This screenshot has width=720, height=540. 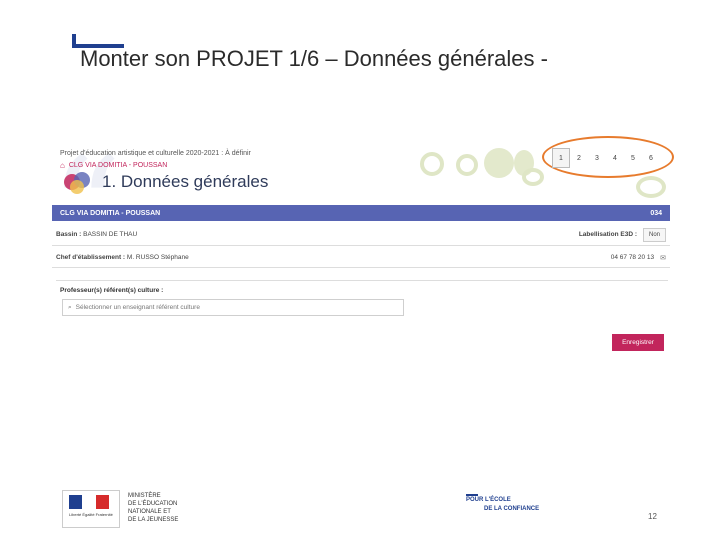 I want to click on labellisation-value: Non, so click(x=654, y=234).